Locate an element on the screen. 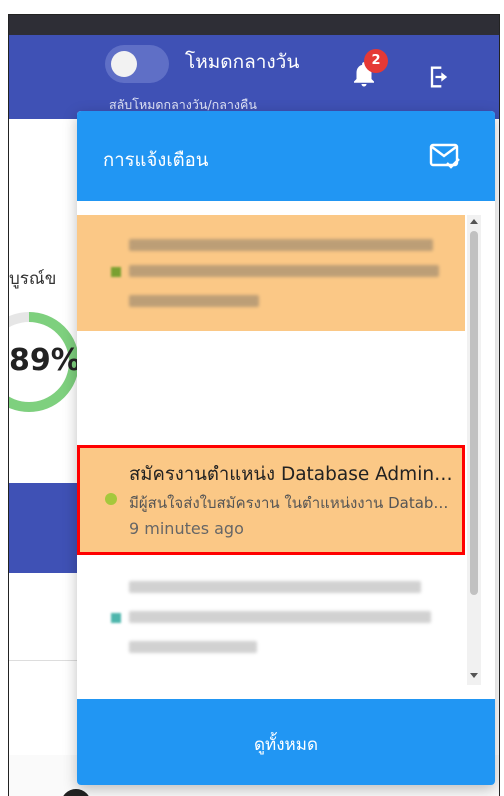  mode-label: โหมดกลางวัน is located at coordinates (242, 62).